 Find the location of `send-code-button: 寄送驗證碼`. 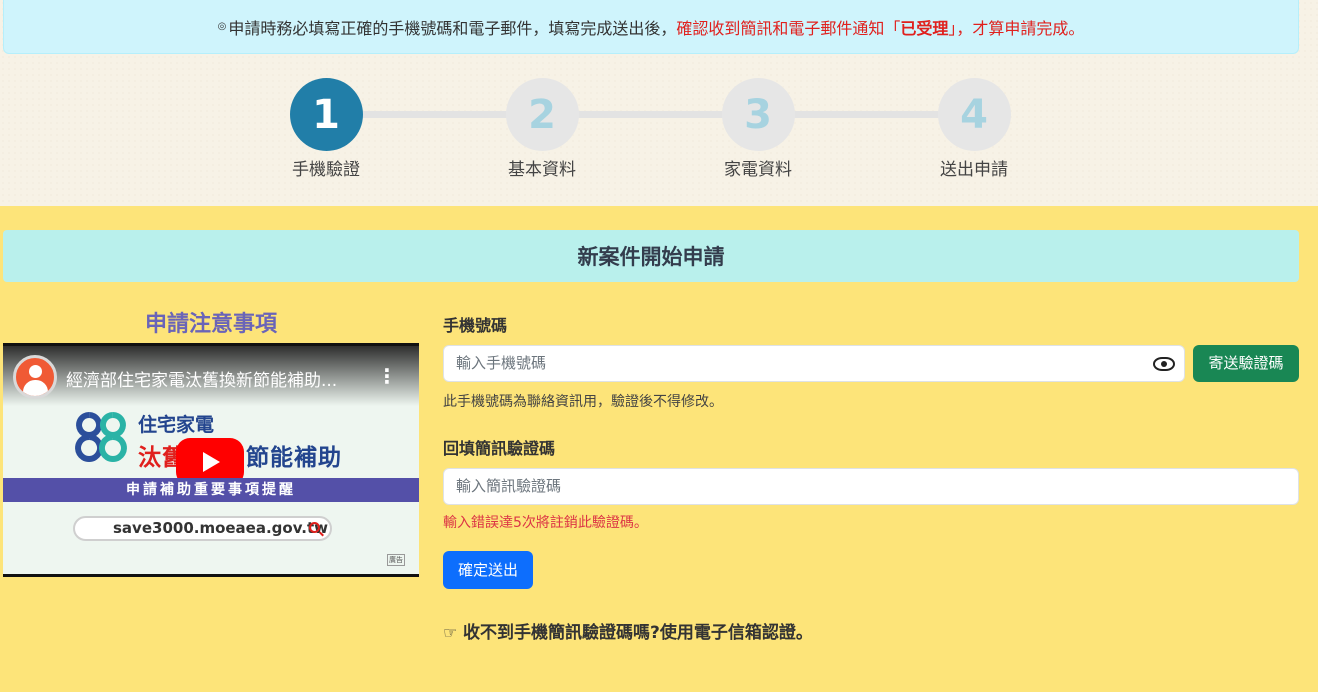

send-code-button: 寄送驗證碼 is located at coordinates (1246, 363).